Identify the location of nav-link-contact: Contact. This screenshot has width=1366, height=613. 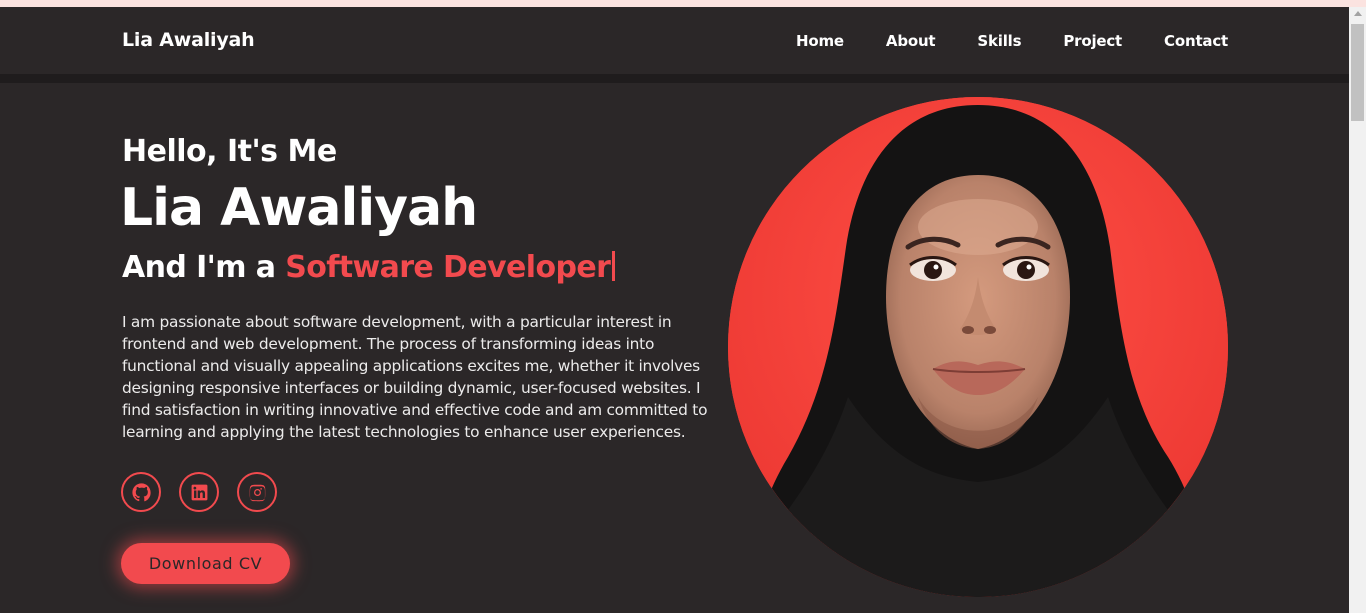
(1196, 41).